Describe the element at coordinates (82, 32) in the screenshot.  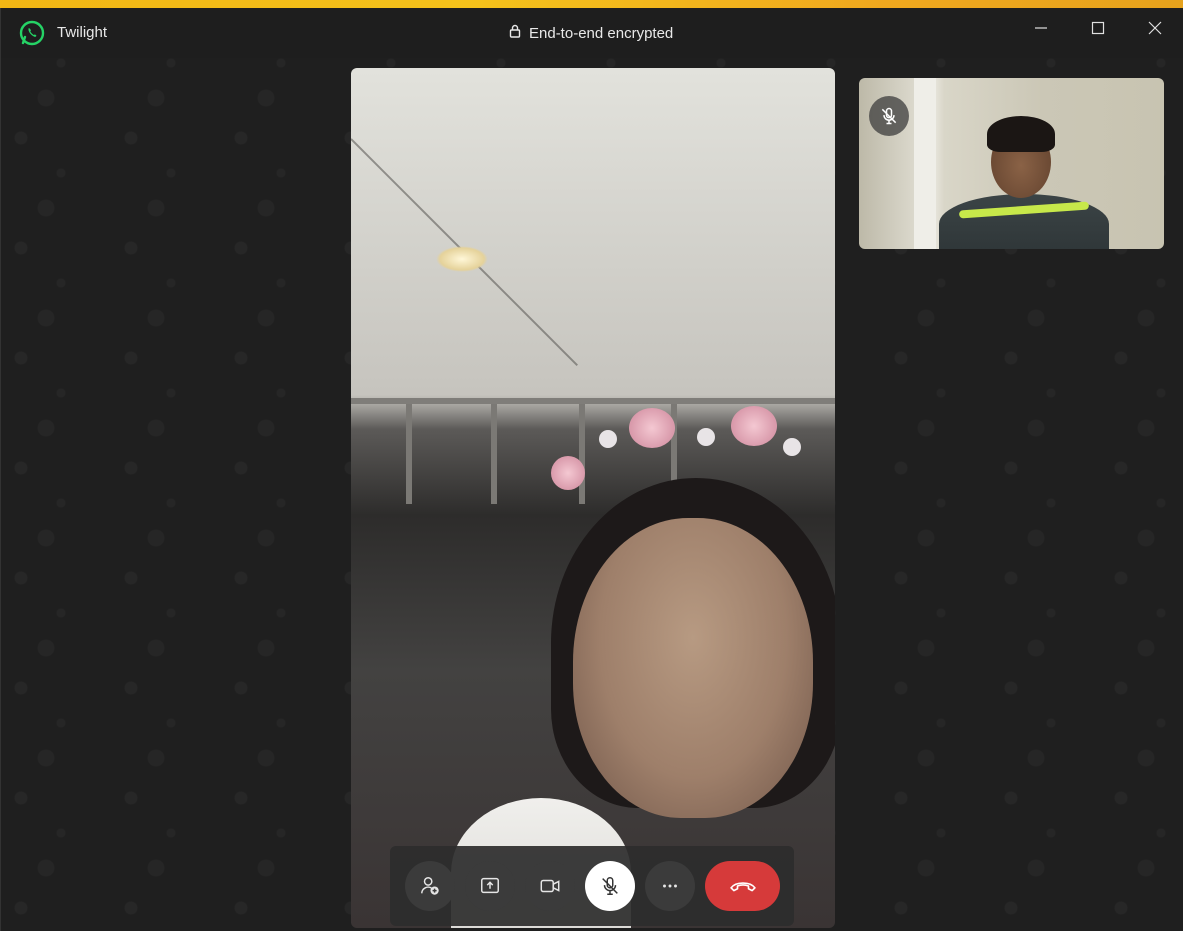
I see `app-title: Twilight` at that location.